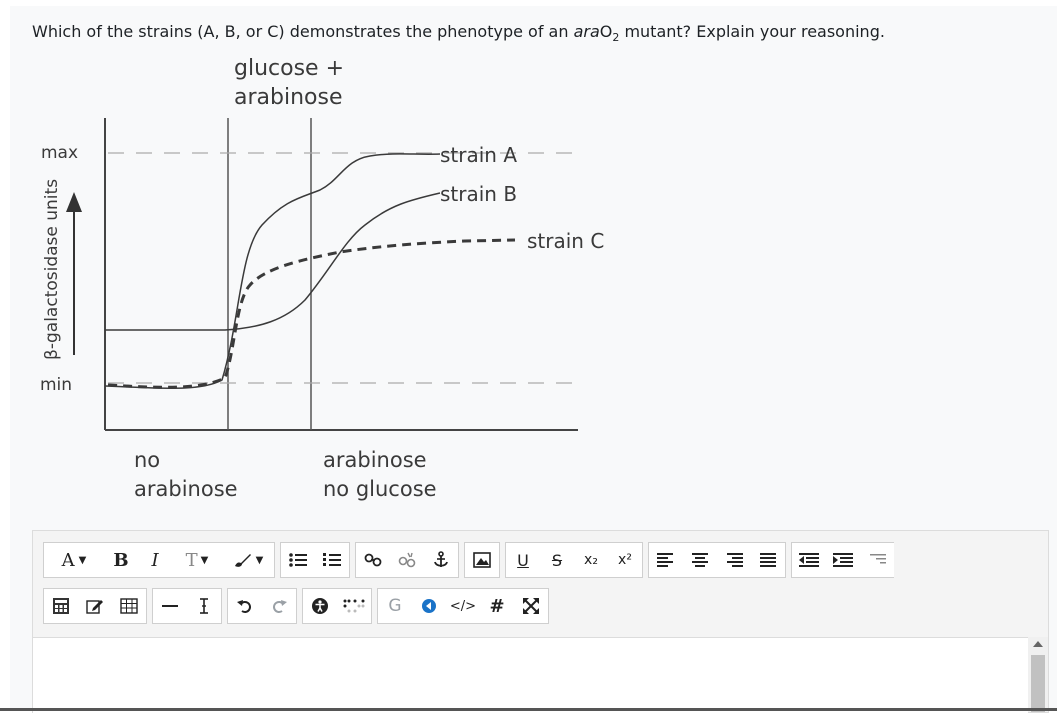 This screenshot has height=713, width=1057. I want to click on expand-icon, so click(531, 606).